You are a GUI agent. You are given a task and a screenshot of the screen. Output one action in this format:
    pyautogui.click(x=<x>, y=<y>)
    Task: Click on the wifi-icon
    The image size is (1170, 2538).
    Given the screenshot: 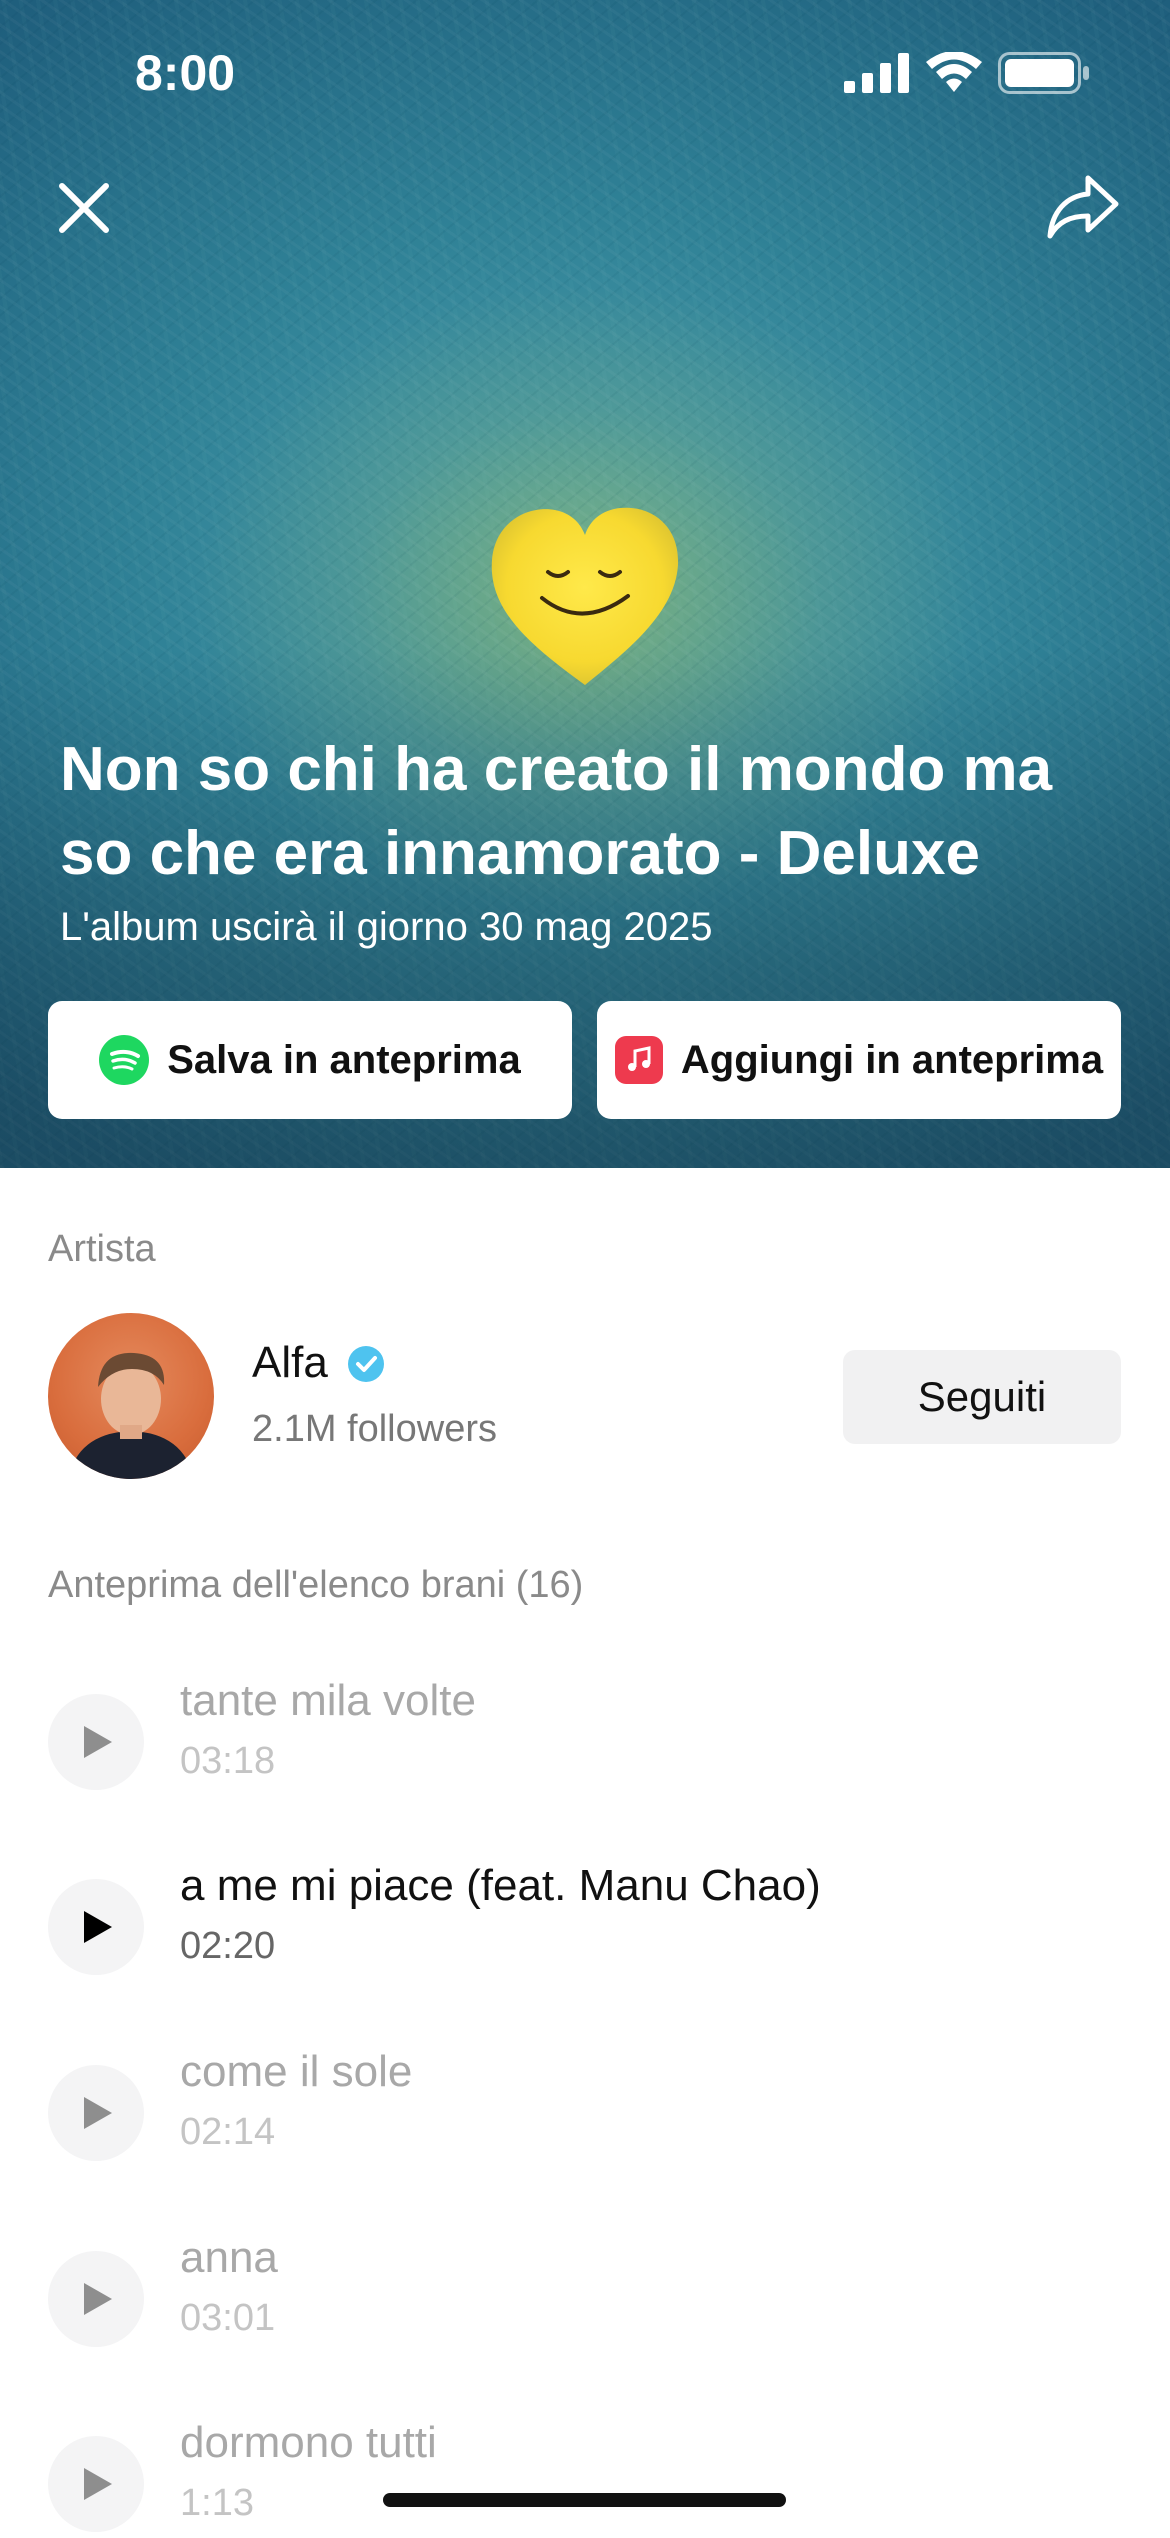 What is the action you would take?
    pyautogui.click(x=954, y=72)
    